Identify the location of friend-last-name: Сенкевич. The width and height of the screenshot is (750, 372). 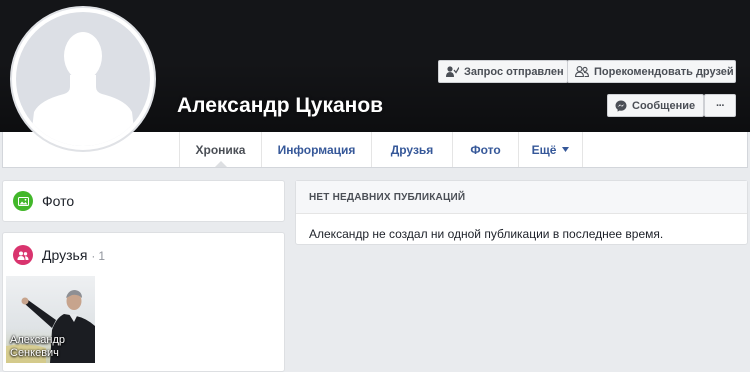
(34, 353).